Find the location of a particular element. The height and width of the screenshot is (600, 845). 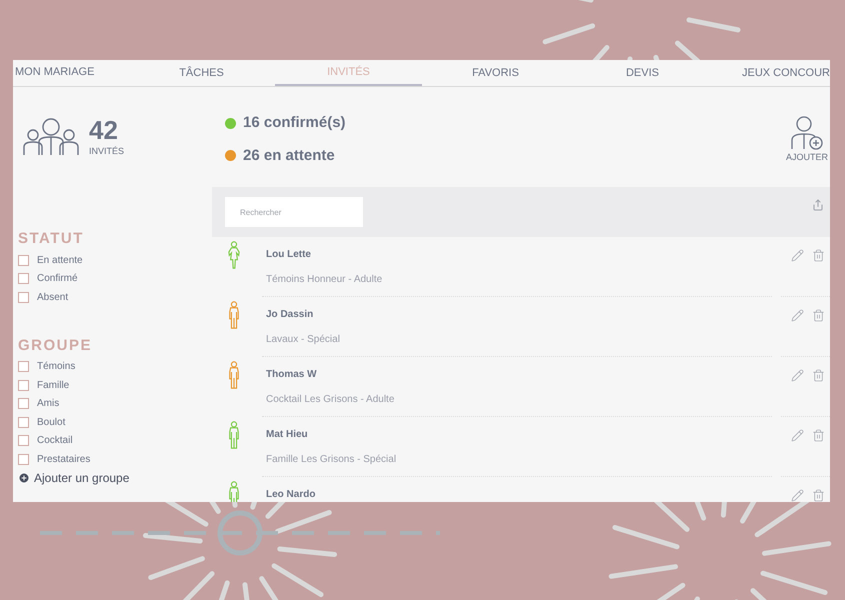

checkbox-label: Témoins is located at coordinates (56, 367).